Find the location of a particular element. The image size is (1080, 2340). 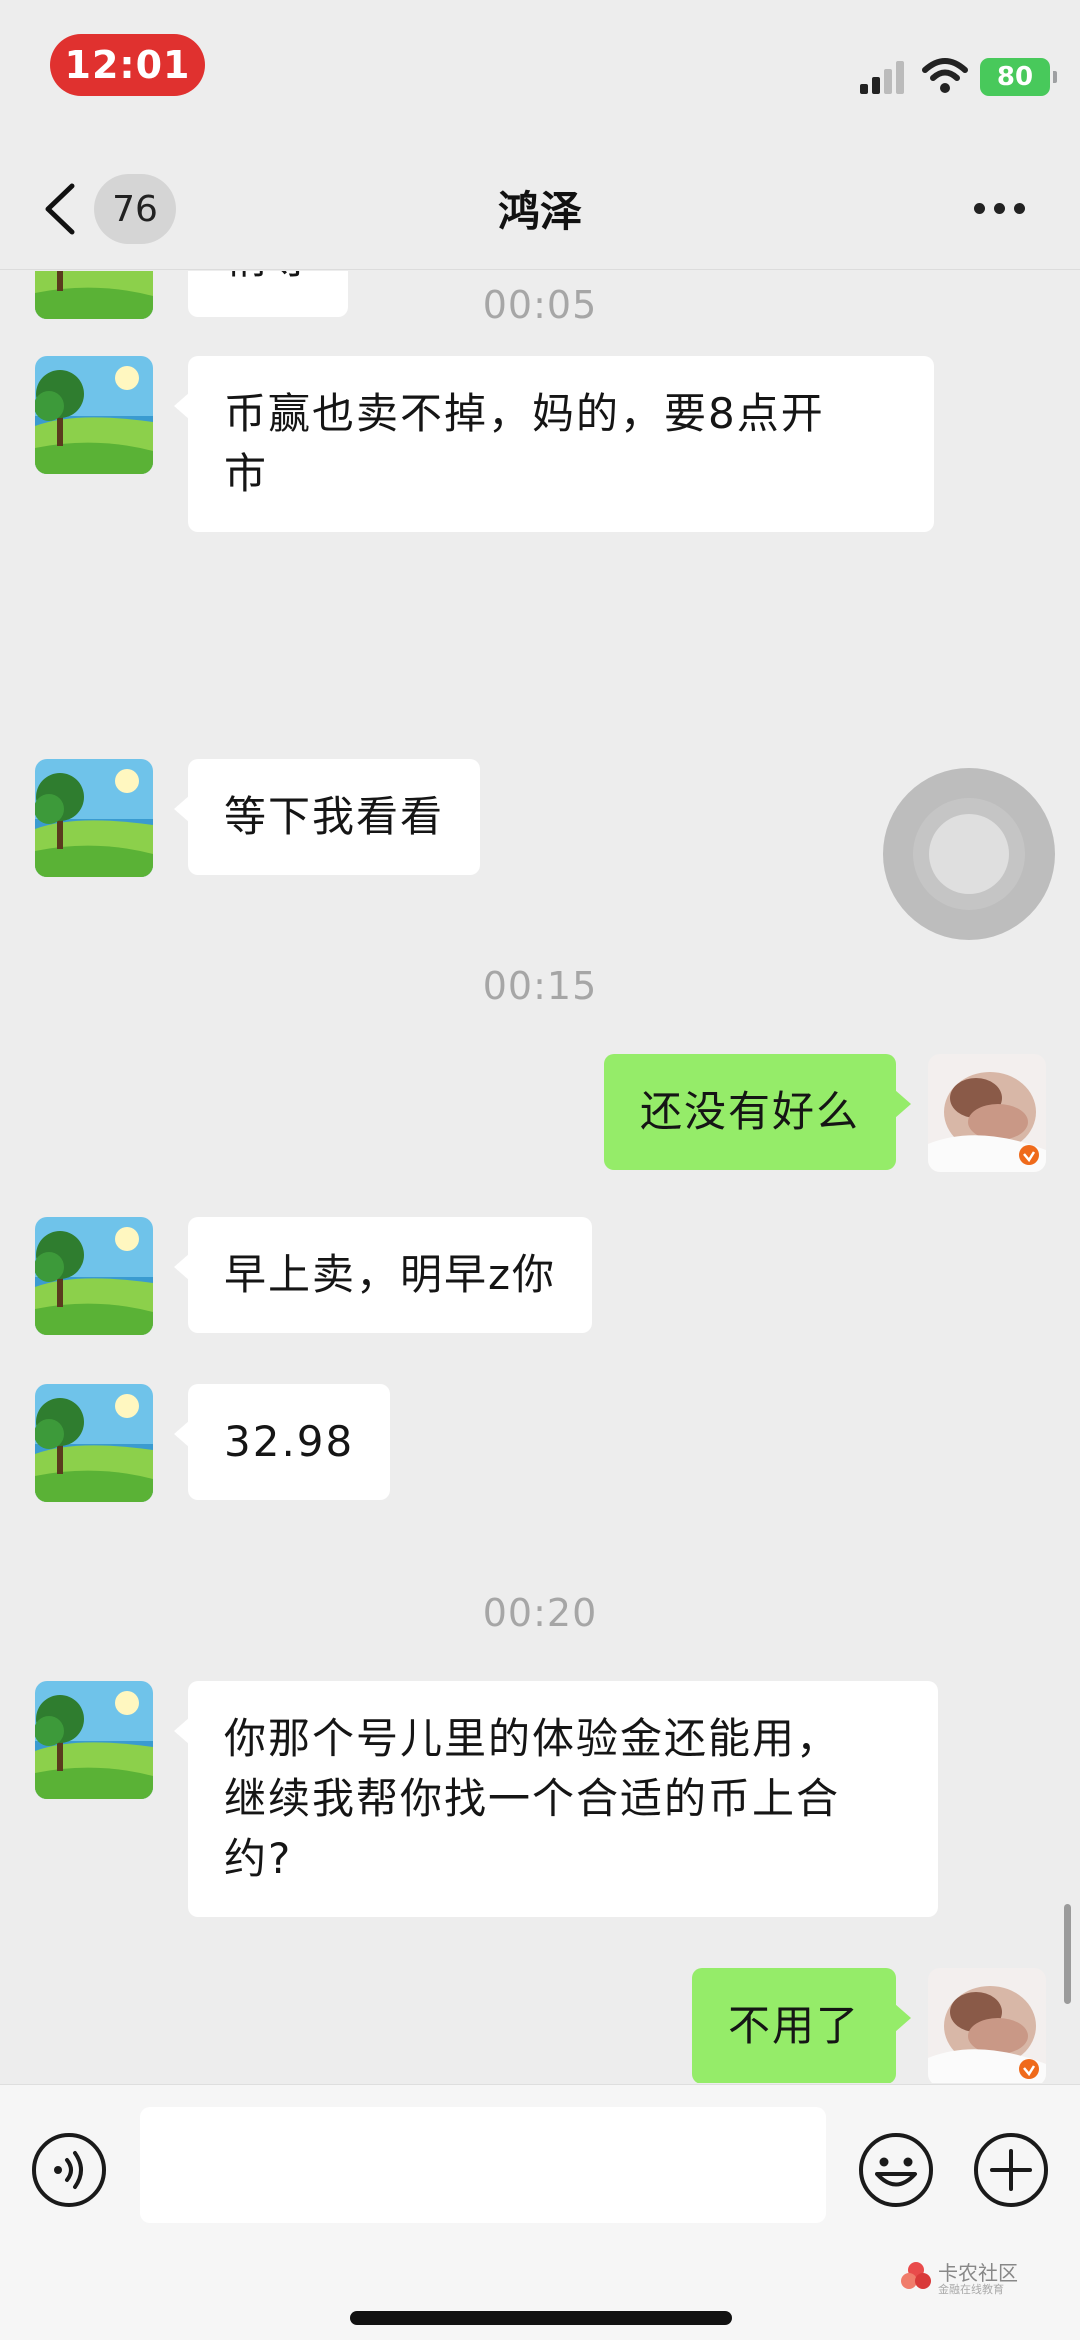

voice-icon is located at coordinates (69, 2170).